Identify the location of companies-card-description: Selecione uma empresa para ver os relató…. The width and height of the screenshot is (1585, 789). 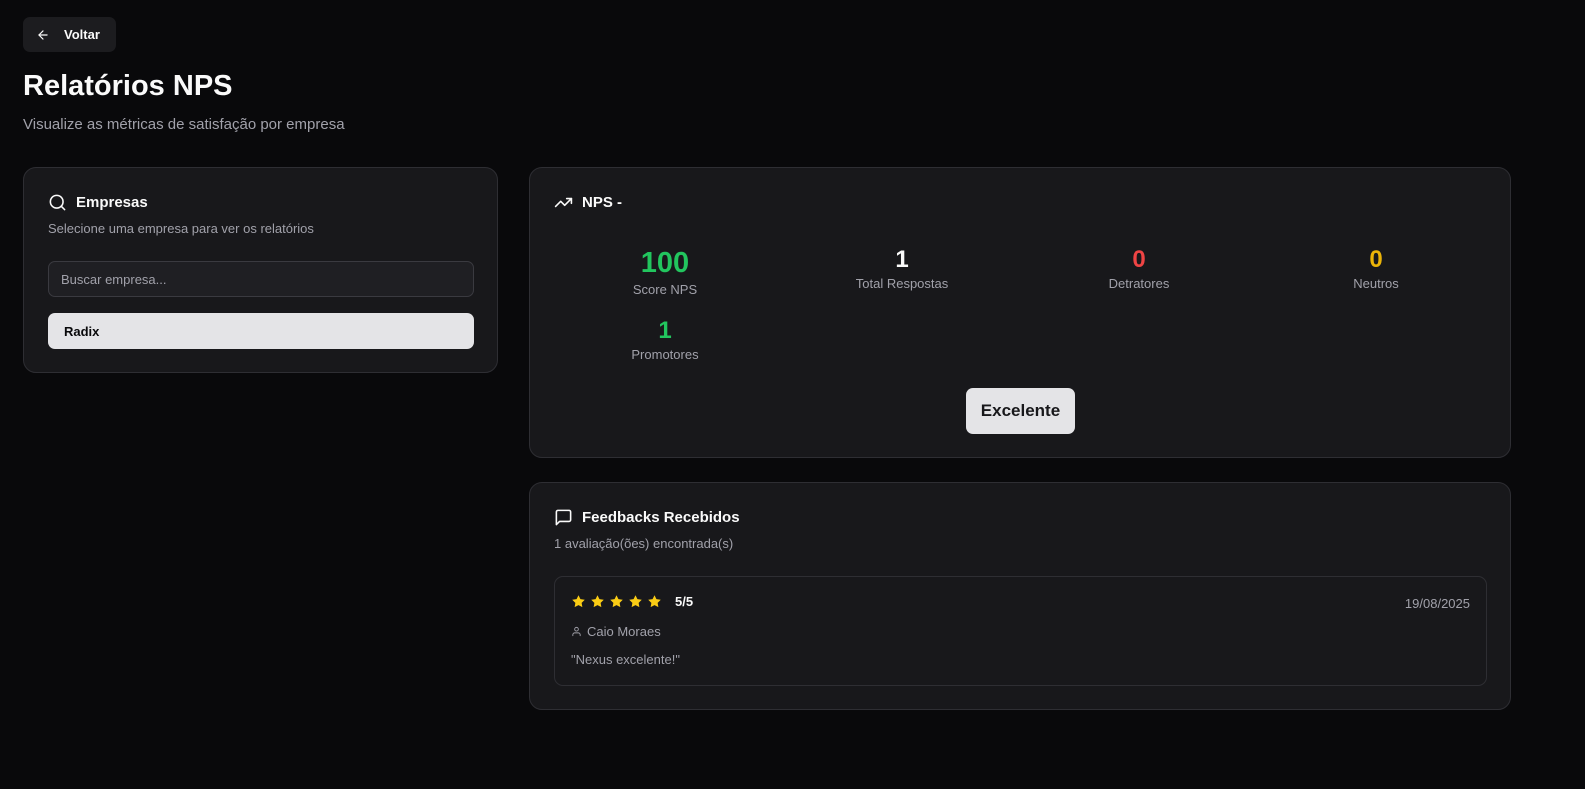
(181, 228).